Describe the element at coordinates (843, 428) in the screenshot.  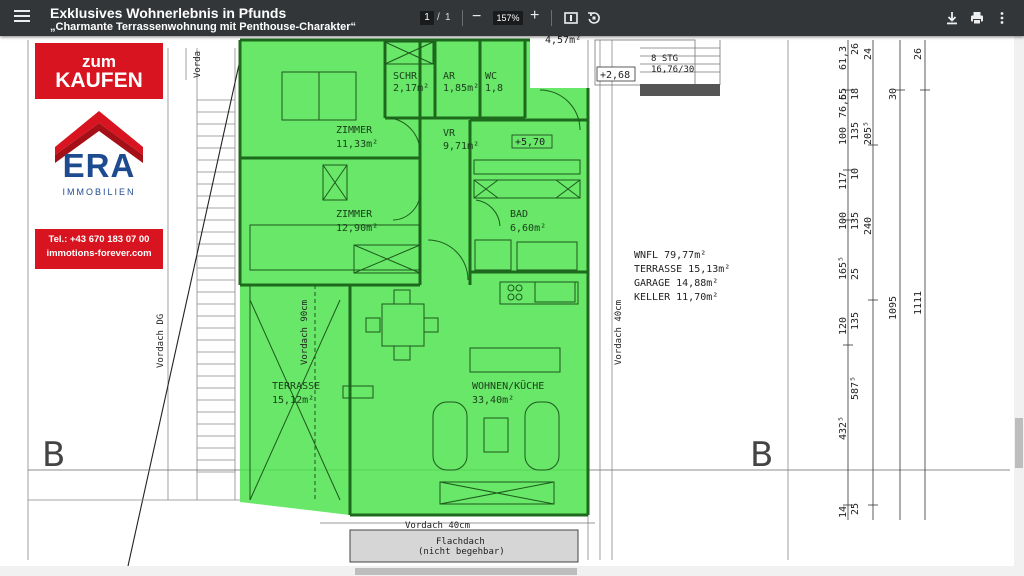
I see `dim-c1-9: 432⁵` at that location.